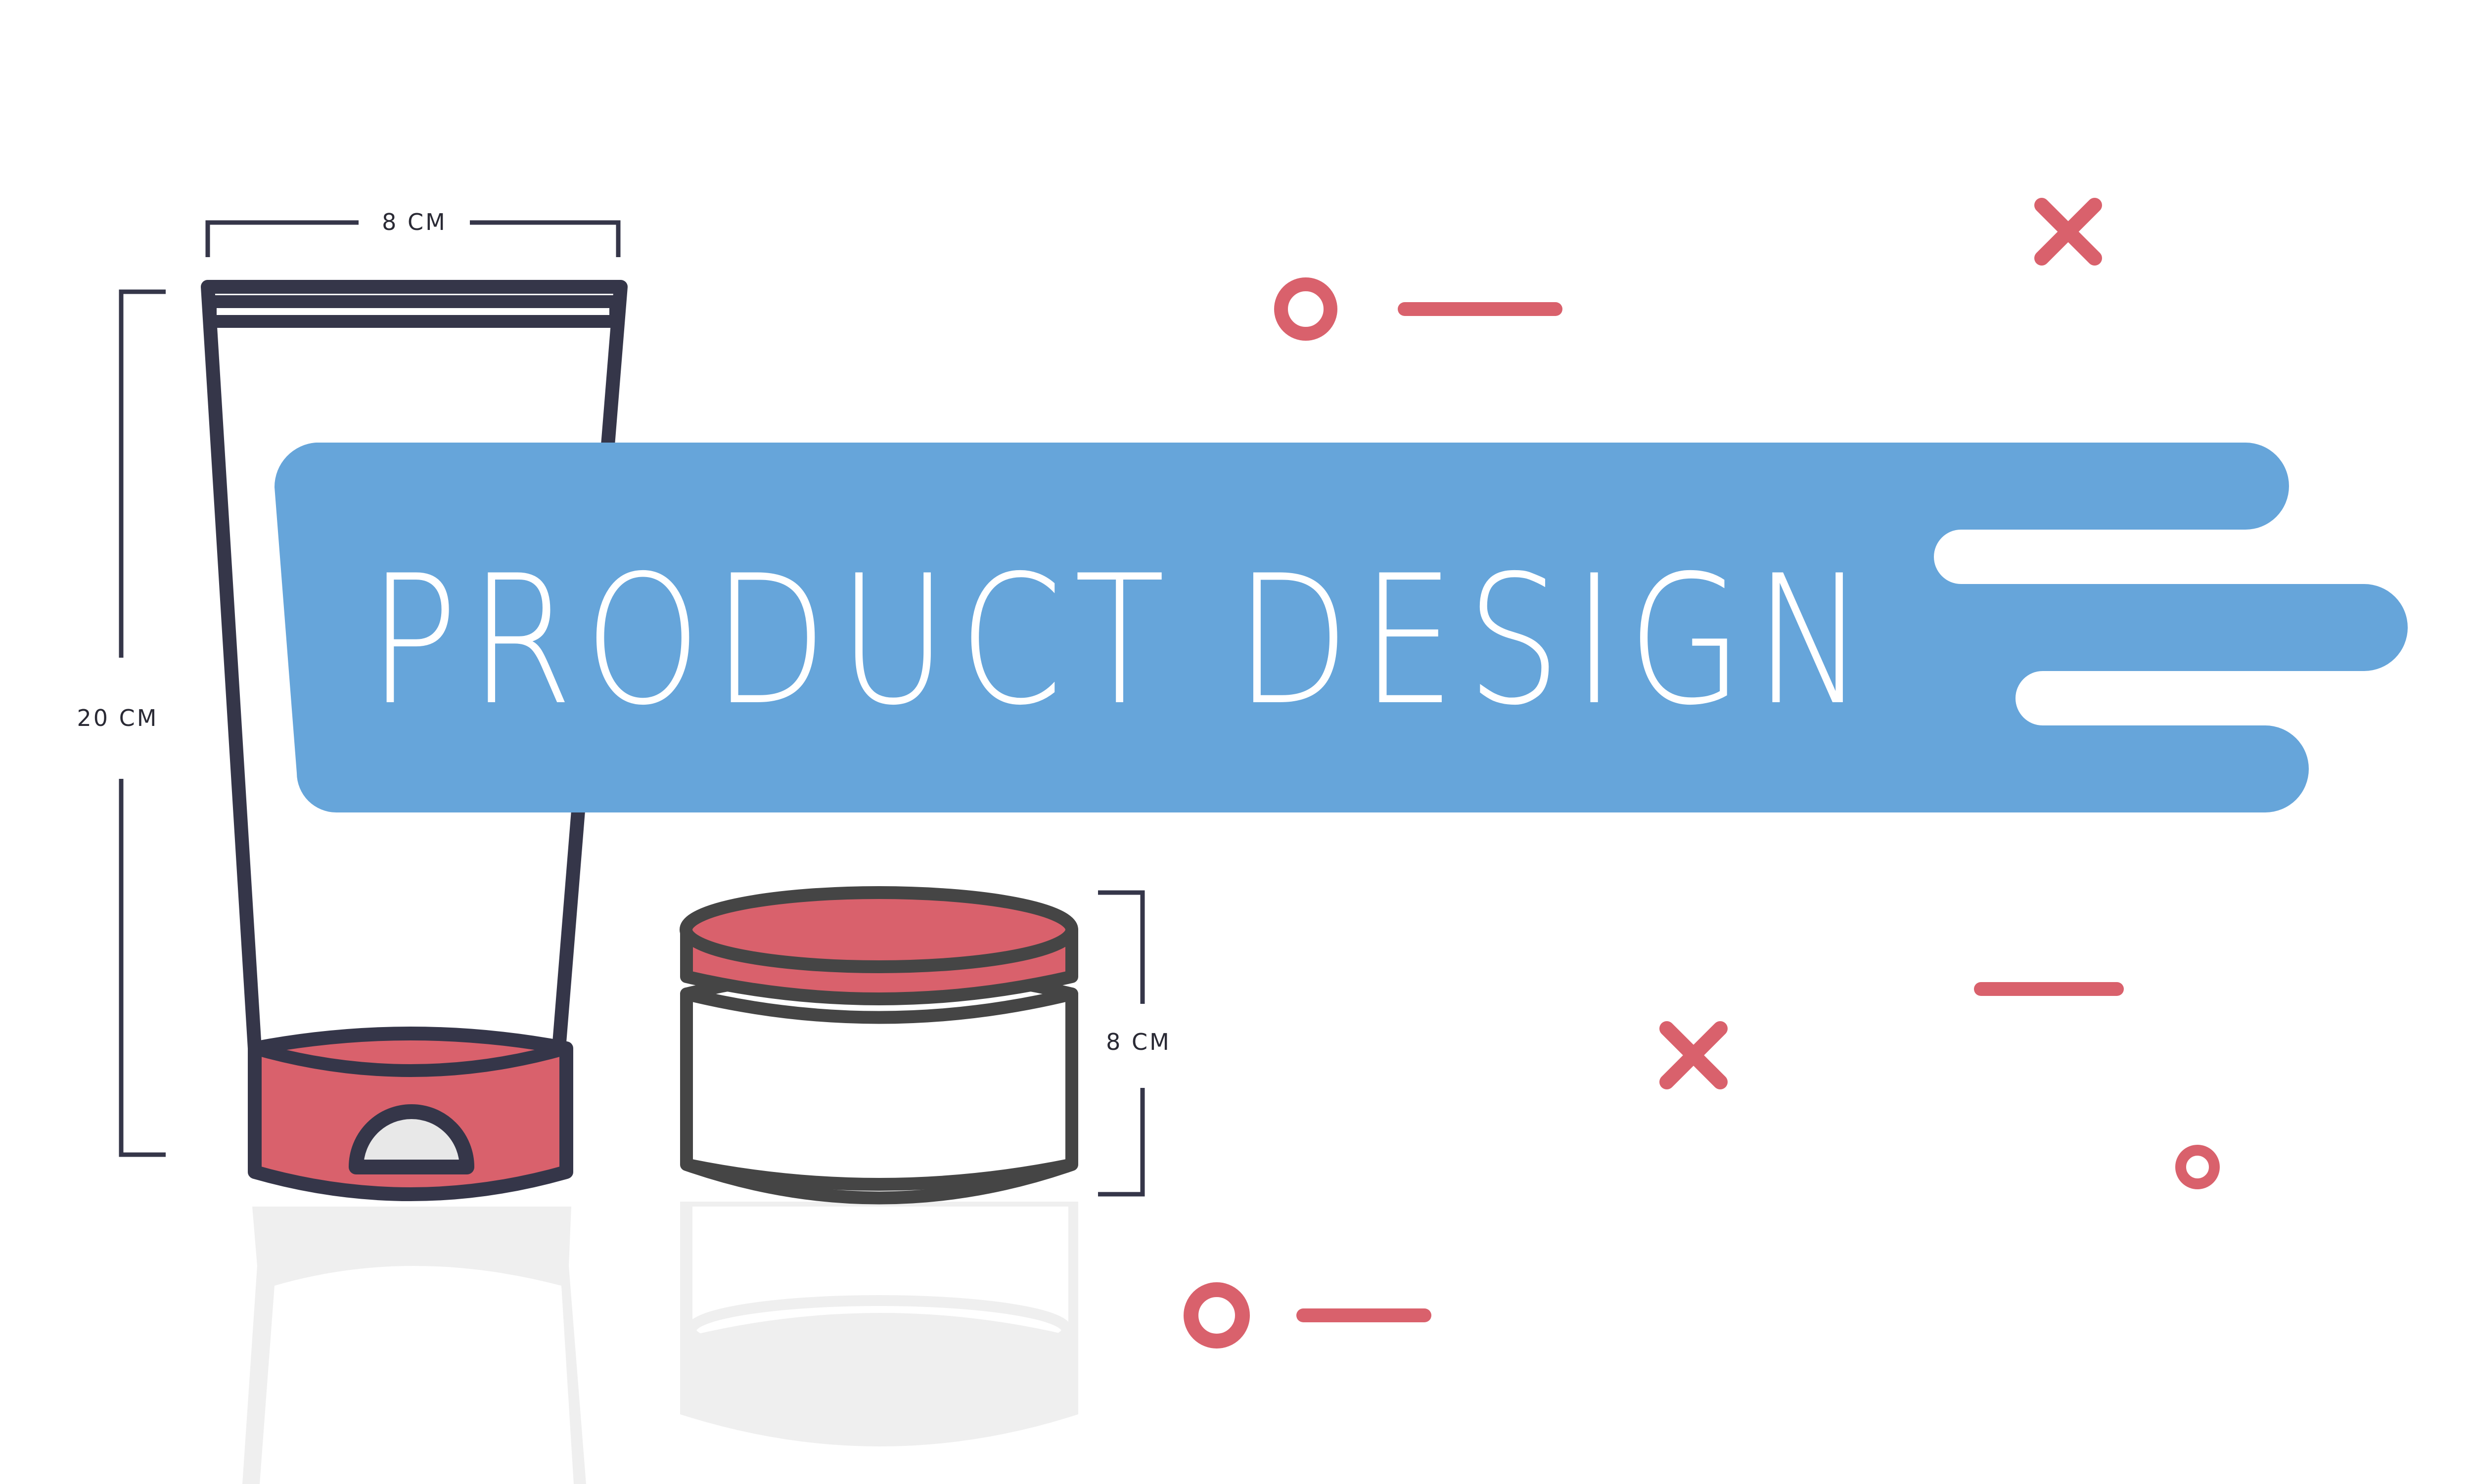  What do you see at coordinates (412, 1139) in the screenshot?
I see `tube-cap-opening` at bounding box center [412, 1139].